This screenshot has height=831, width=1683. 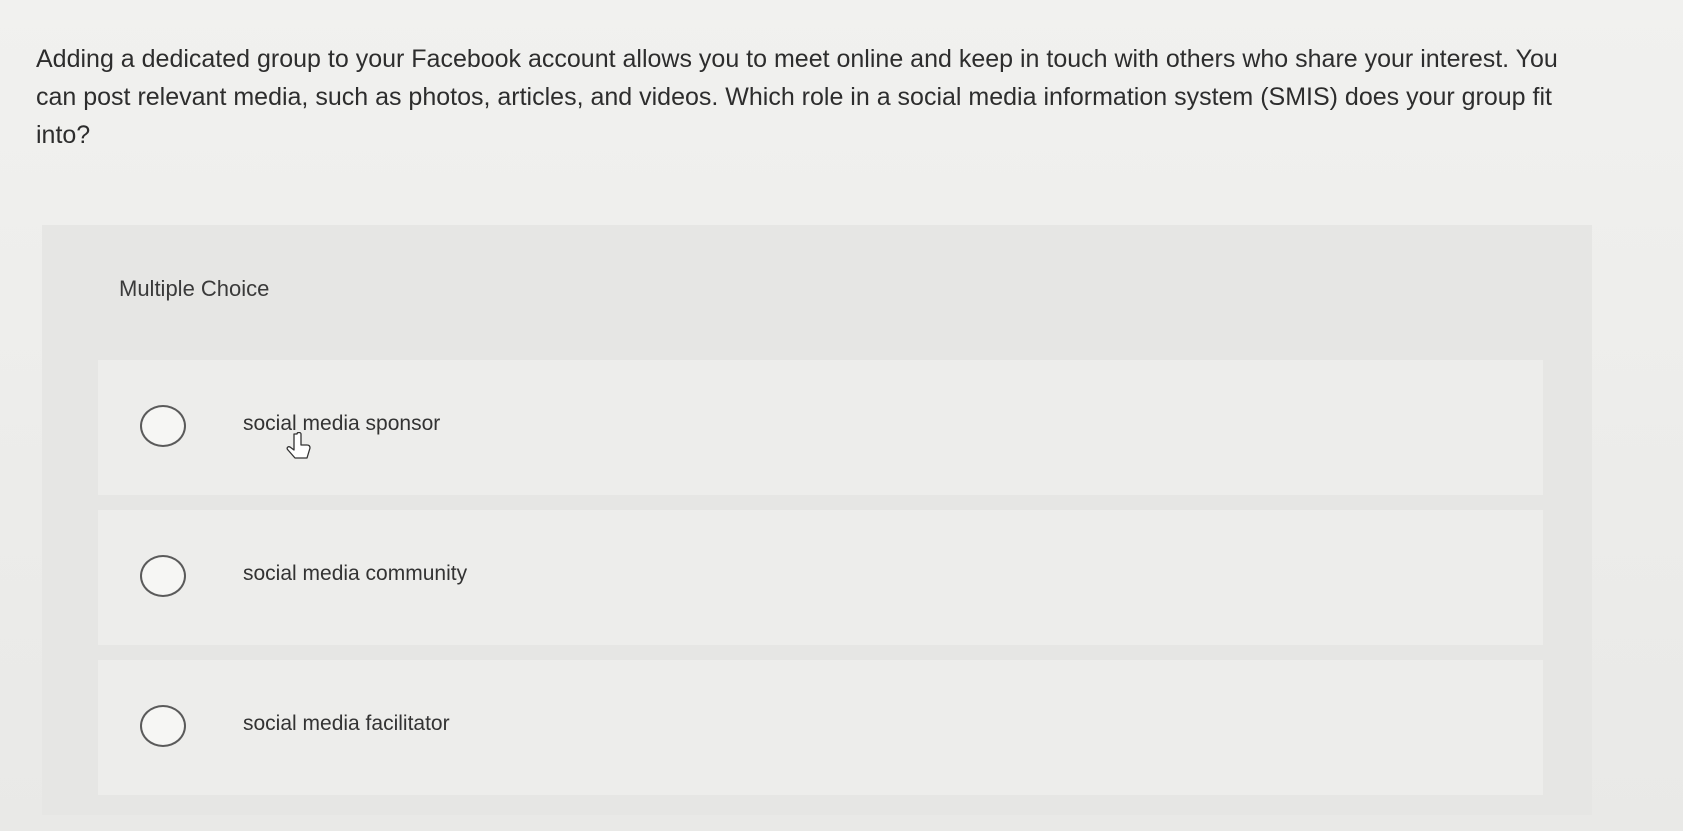 What do you see at coordinates (342, 423) in the screenshot?
I see `option-label: social media sponsor` at bounding box center [342, 423].